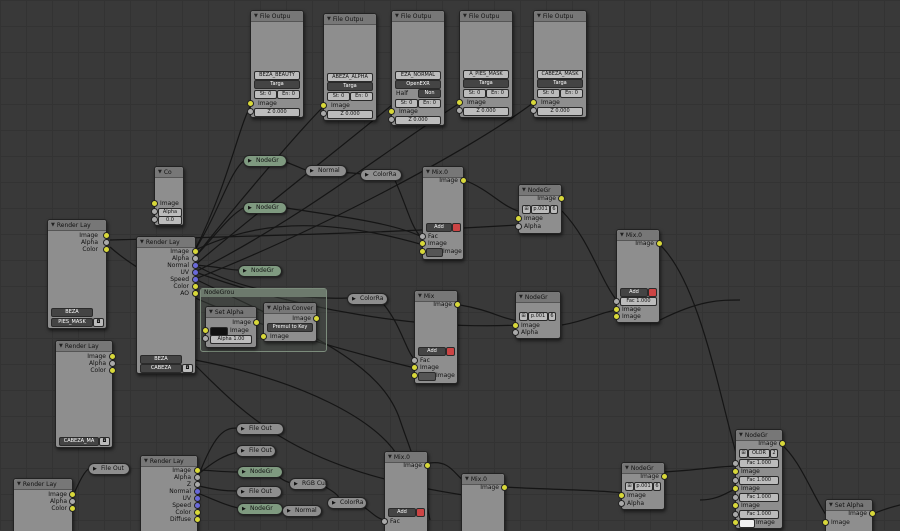 This screenshot has height=531, width=900. I want to click on diffuse-output-socket, so click(197, 519).